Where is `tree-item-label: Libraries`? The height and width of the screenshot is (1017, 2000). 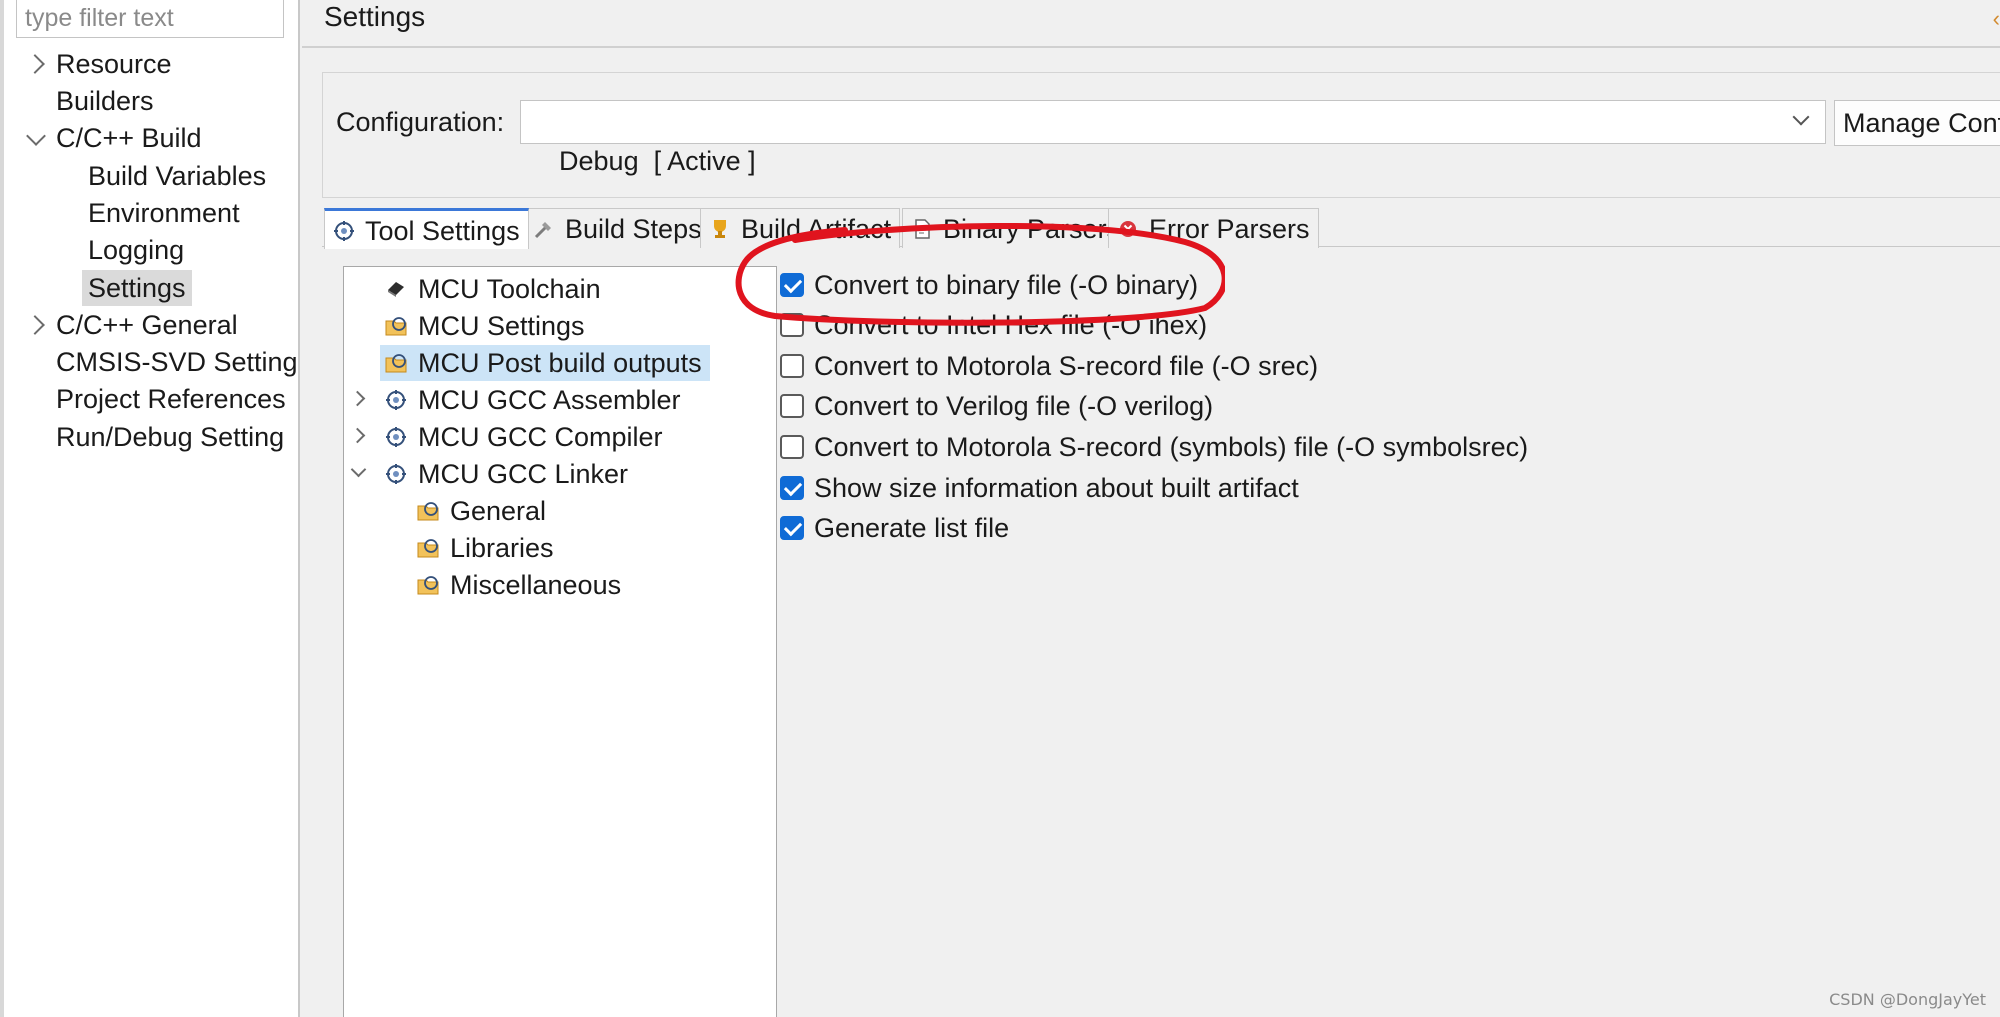
tree-item-label: Libraries is located at coordinates (502, 548).